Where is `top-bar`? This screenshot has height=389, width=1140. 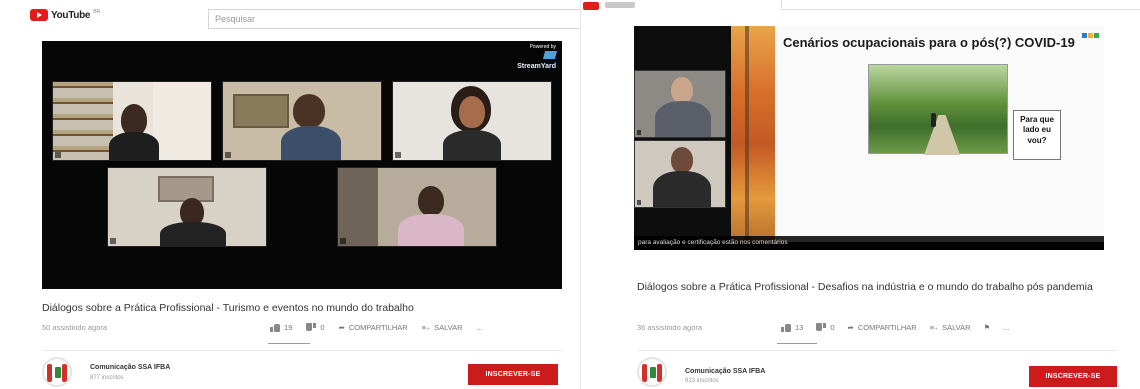 top-bar is located at coordinates (860, 6).